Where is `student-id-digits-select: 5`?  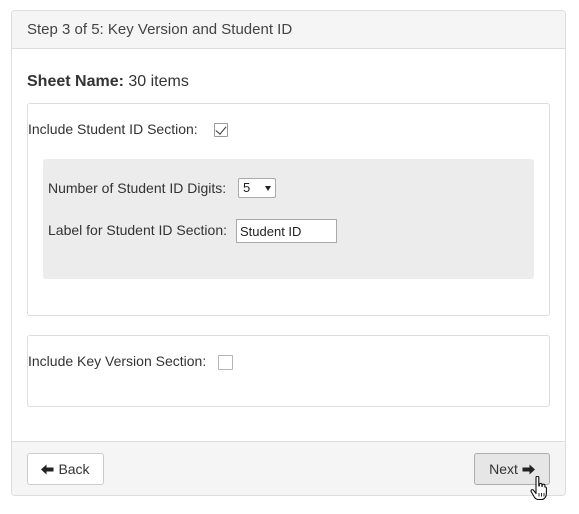
student-id-digits-select: 5 is located at coordinates (257, 188).